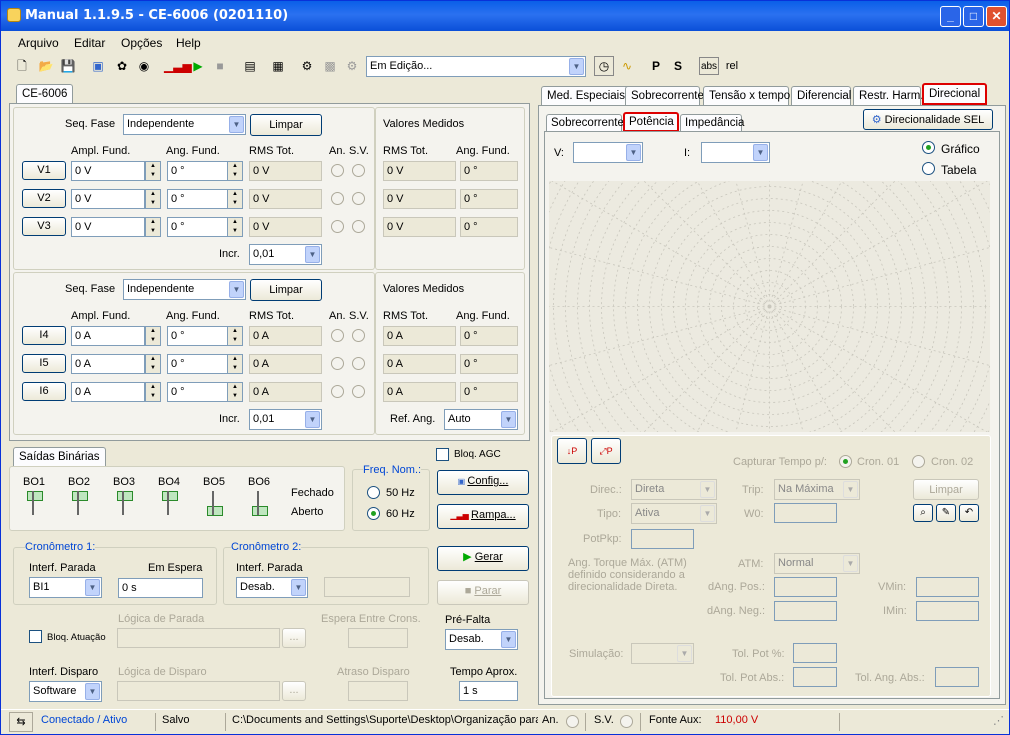 The height and width of the screenshot is (735, 1010). I want to click on prefalta-select: Desab. ▼, so click(481, 639).